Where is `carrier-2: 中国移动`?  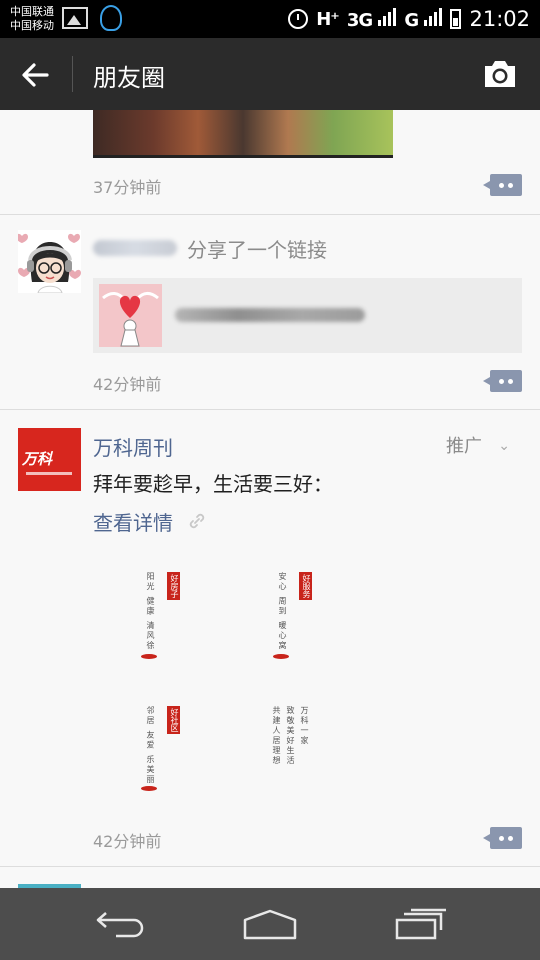
carrier-2: 中国移动 is located at coordinates (32, 25).